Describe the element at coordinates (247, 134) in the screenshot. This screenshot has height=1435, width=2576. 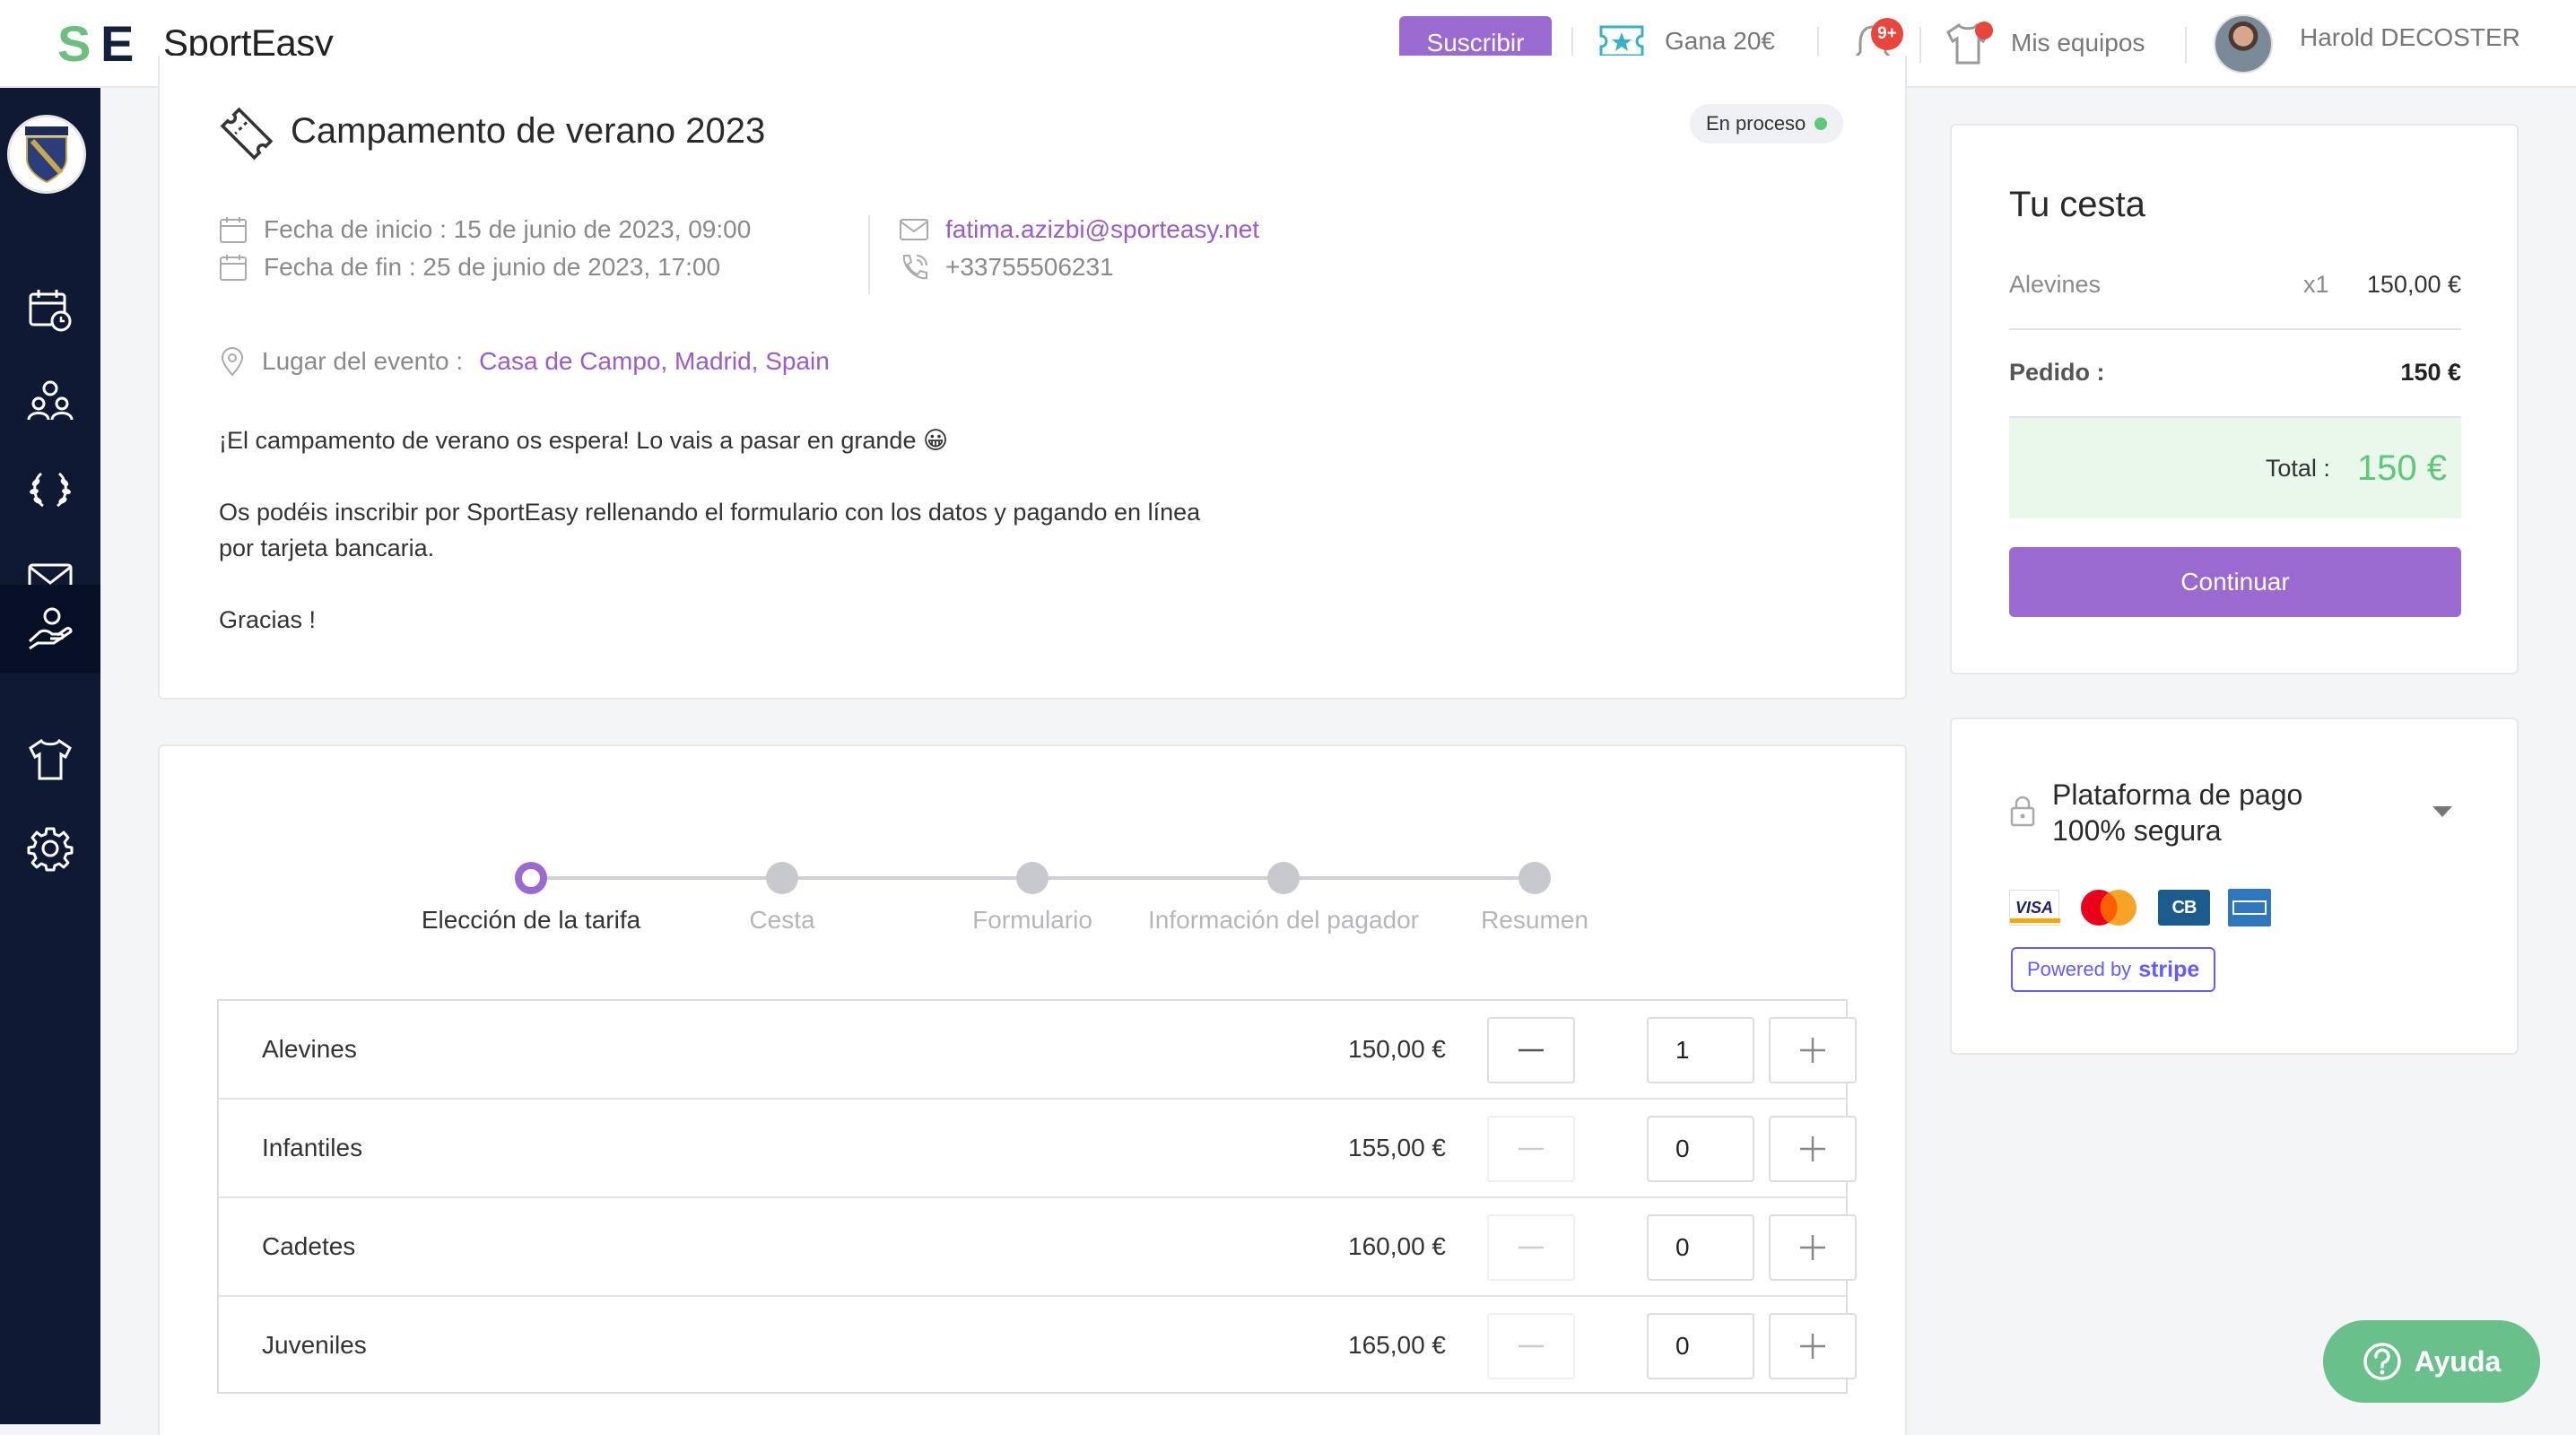
I see `ticket-icon` at that location.